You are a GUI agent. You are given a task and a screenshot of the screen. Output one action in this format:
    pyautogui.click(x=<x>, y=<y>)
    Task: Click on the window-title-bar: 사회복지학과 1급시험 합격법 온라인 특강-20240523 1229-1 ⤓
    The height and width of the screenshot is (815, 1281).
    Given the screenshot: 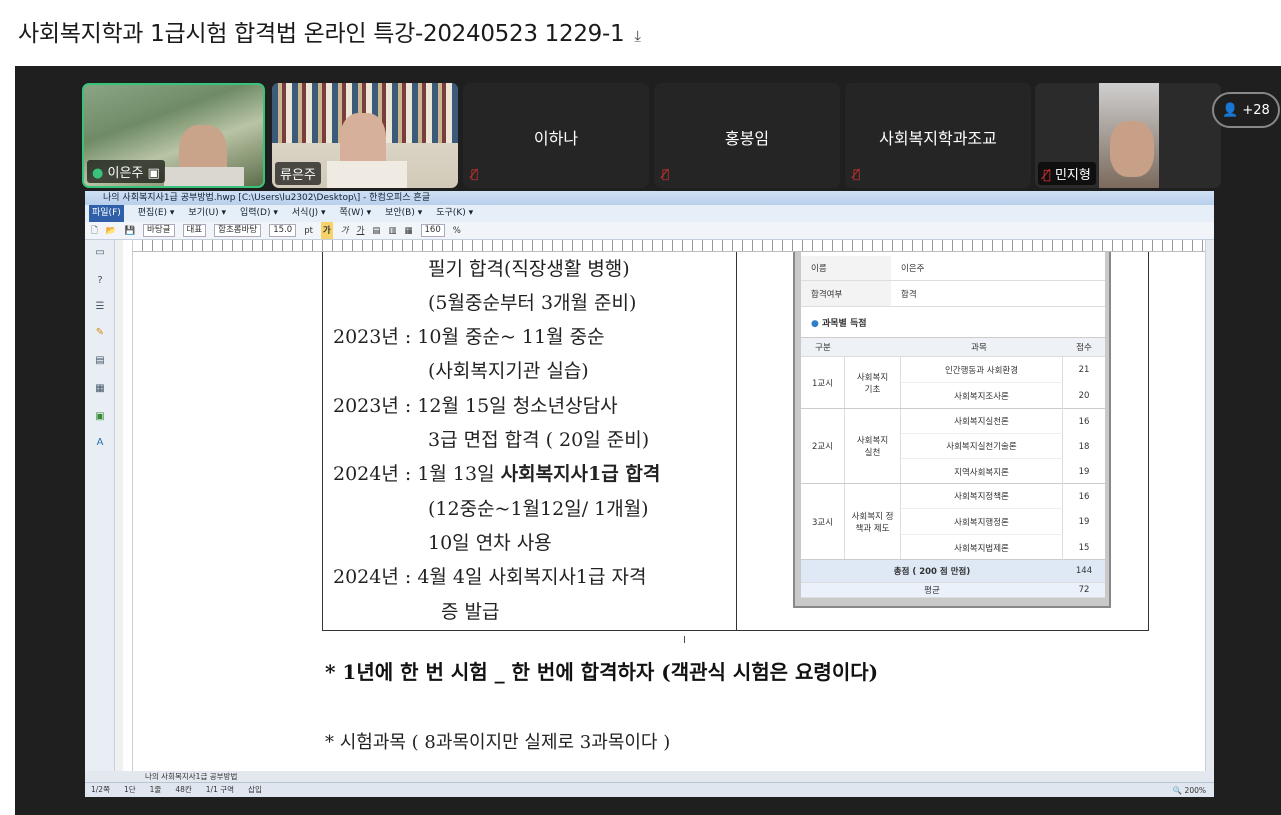 What is the action you would take?
    pyautogui.click(x=640, y=33)
    